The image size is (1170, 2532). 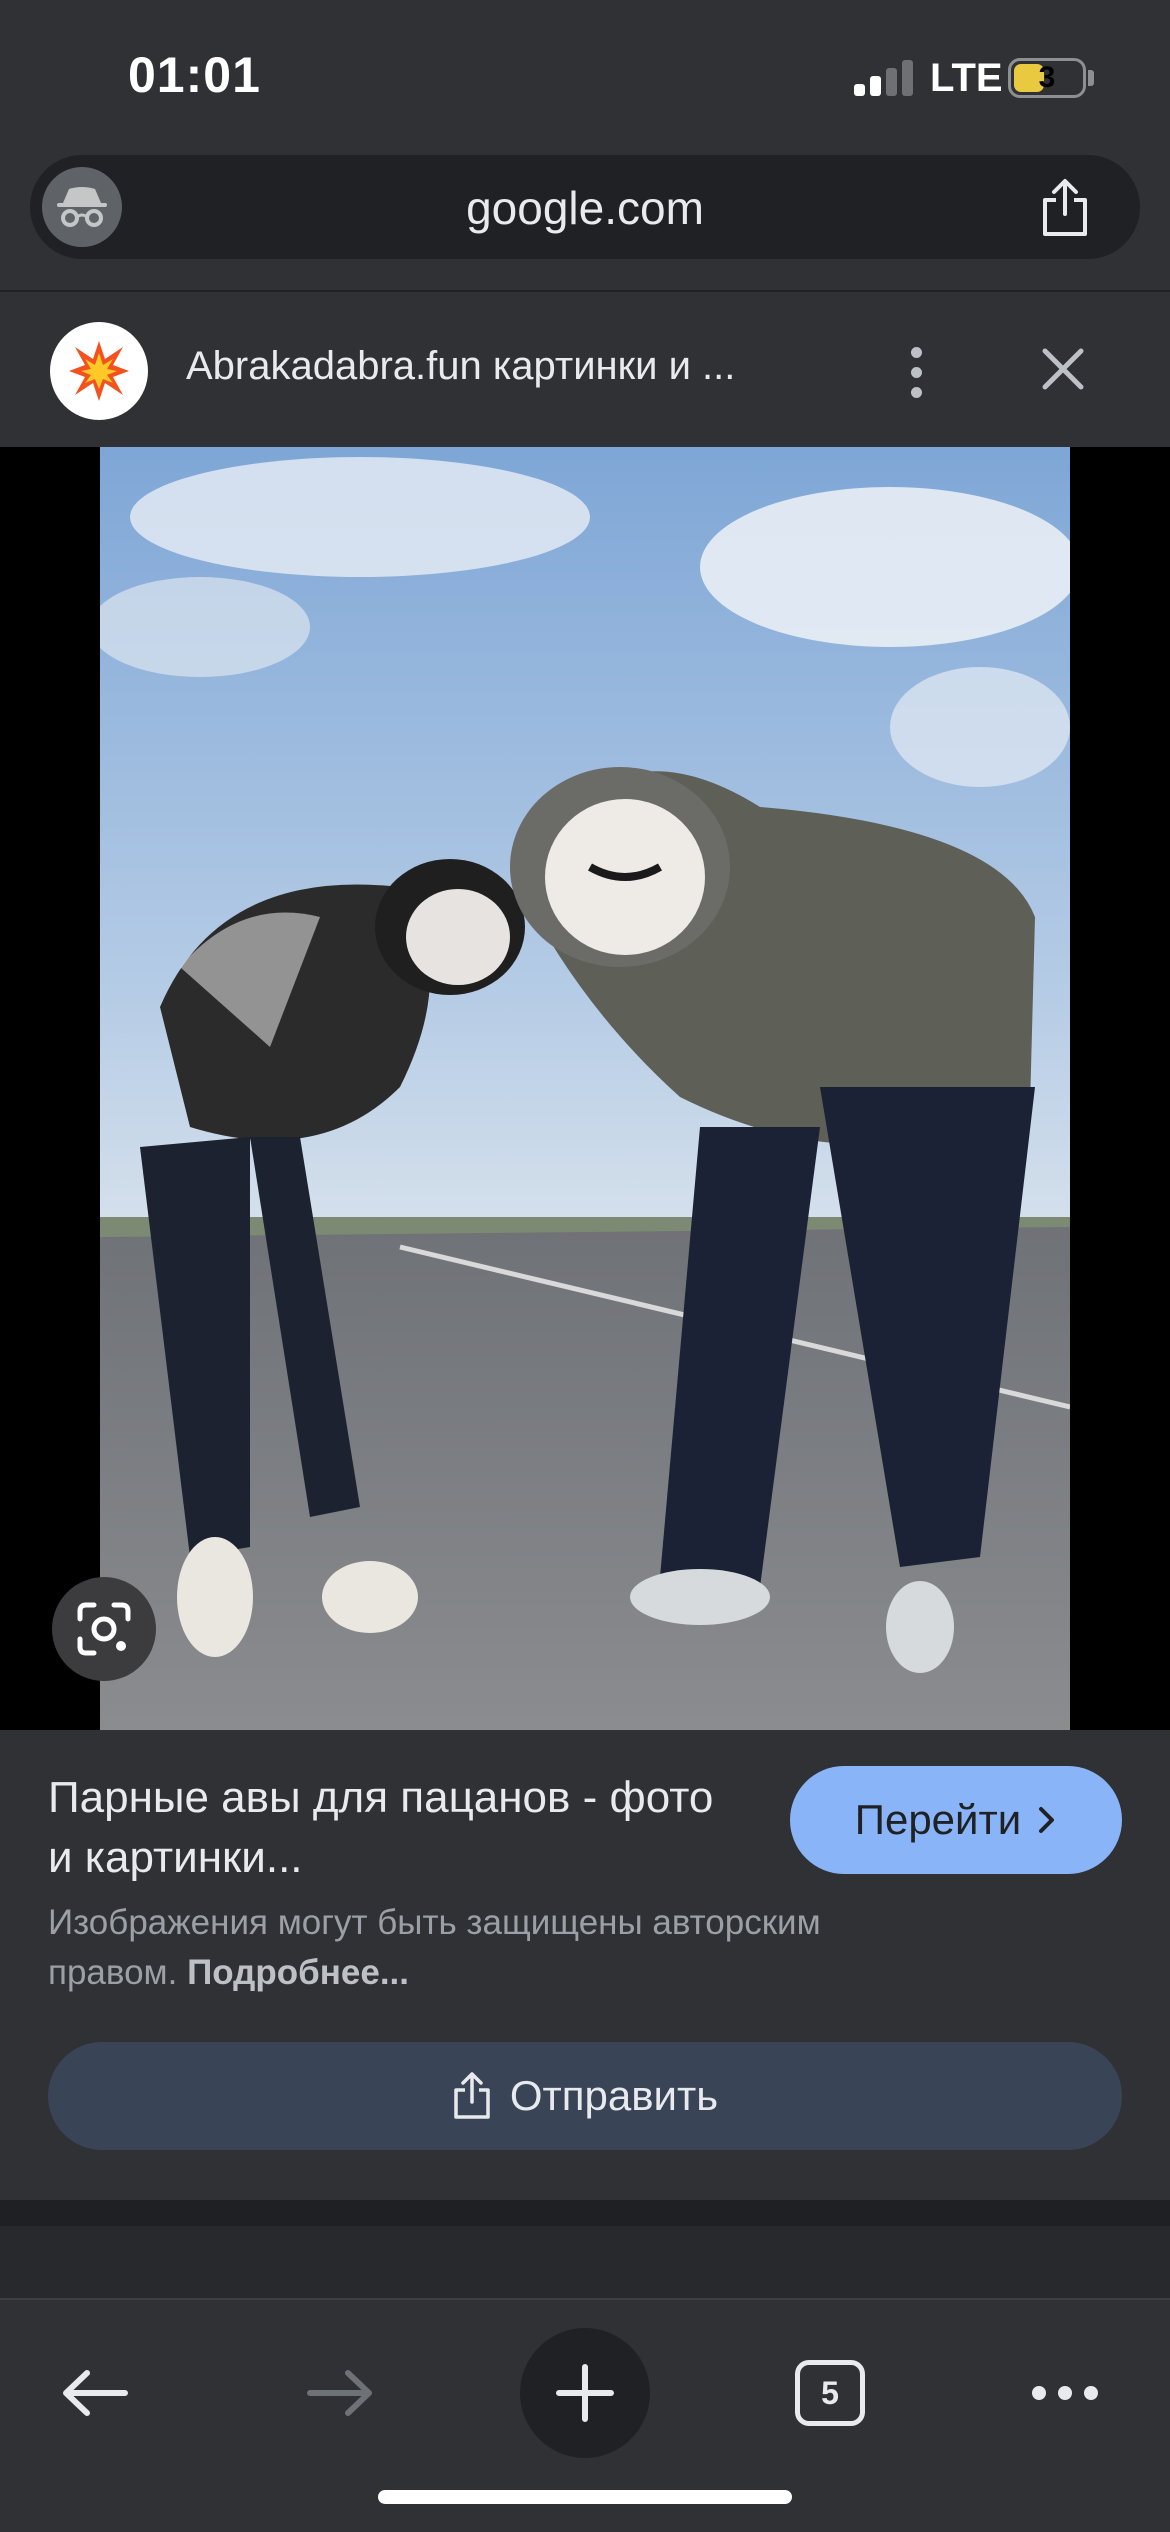 I want to click on arrow-left-icon, so click(x=95, y=2393).